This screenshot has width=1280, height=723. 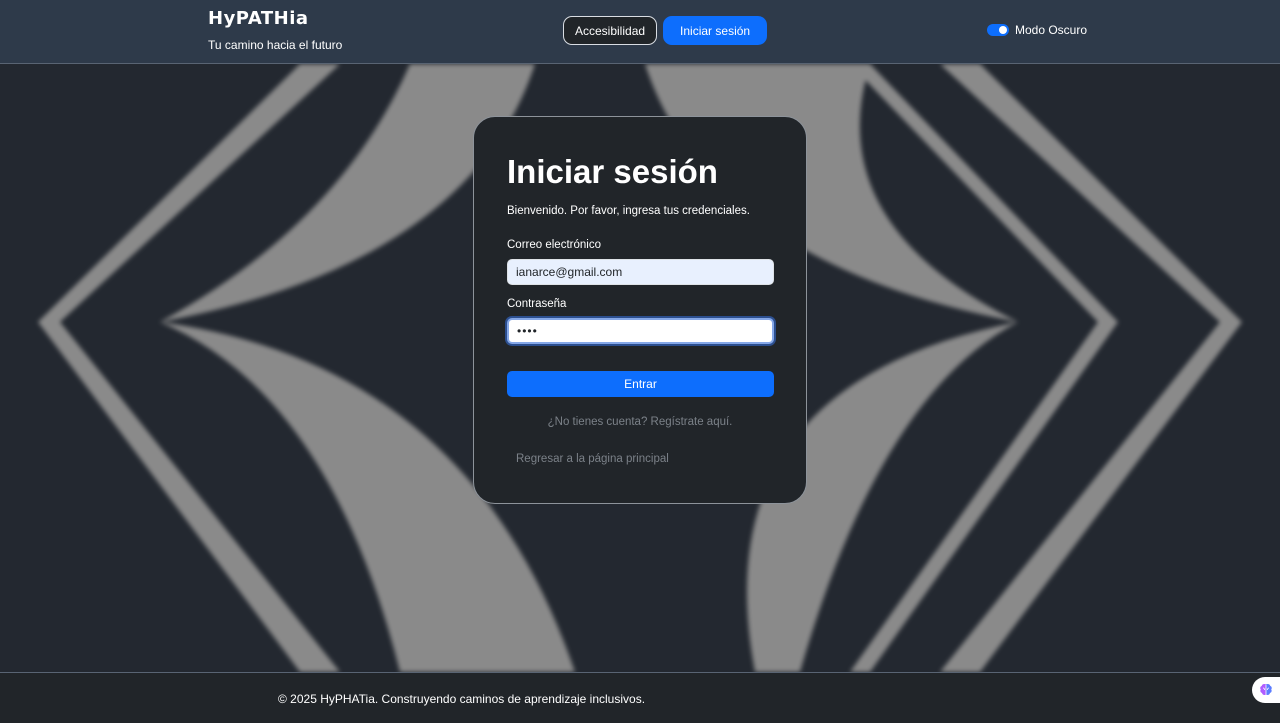 What do you see at coordinates (640, 384) in the screenshot?
I see `submit-button: Entrar` at bounding box center [640, 384].